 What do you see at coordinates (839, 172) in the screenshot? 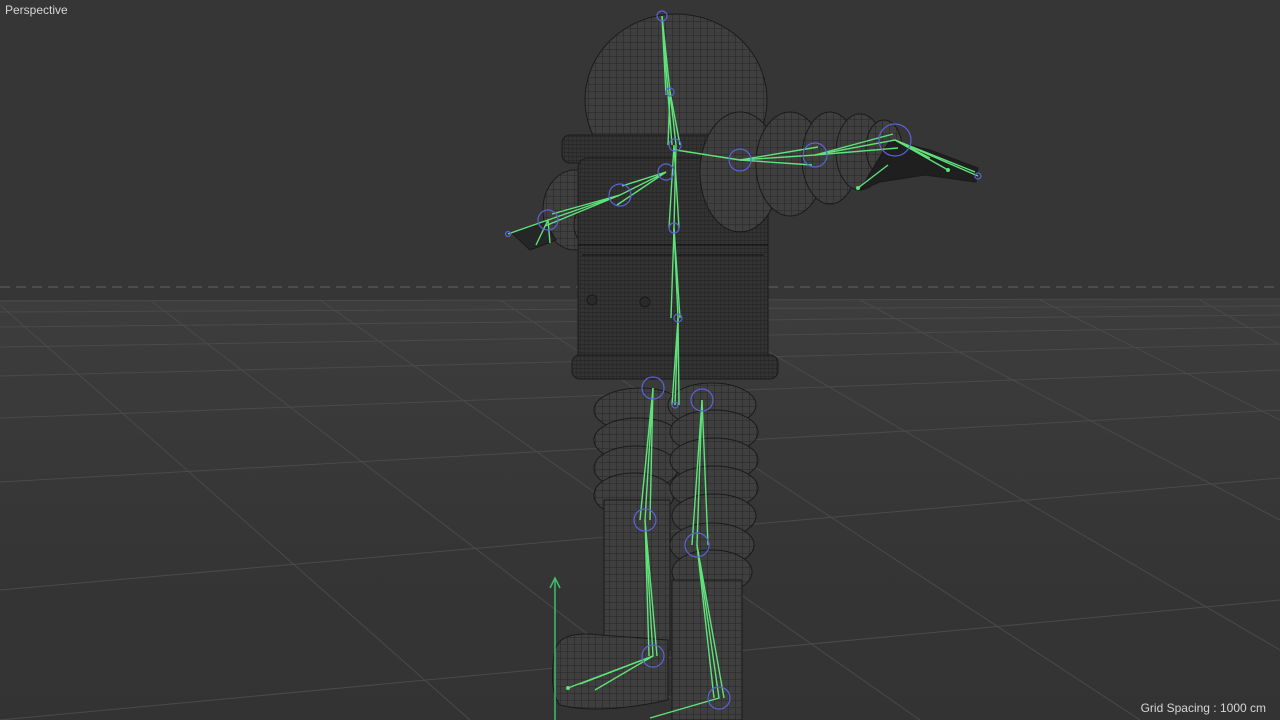
I see `right-arm-mesh` at bounding box center [839, 172].